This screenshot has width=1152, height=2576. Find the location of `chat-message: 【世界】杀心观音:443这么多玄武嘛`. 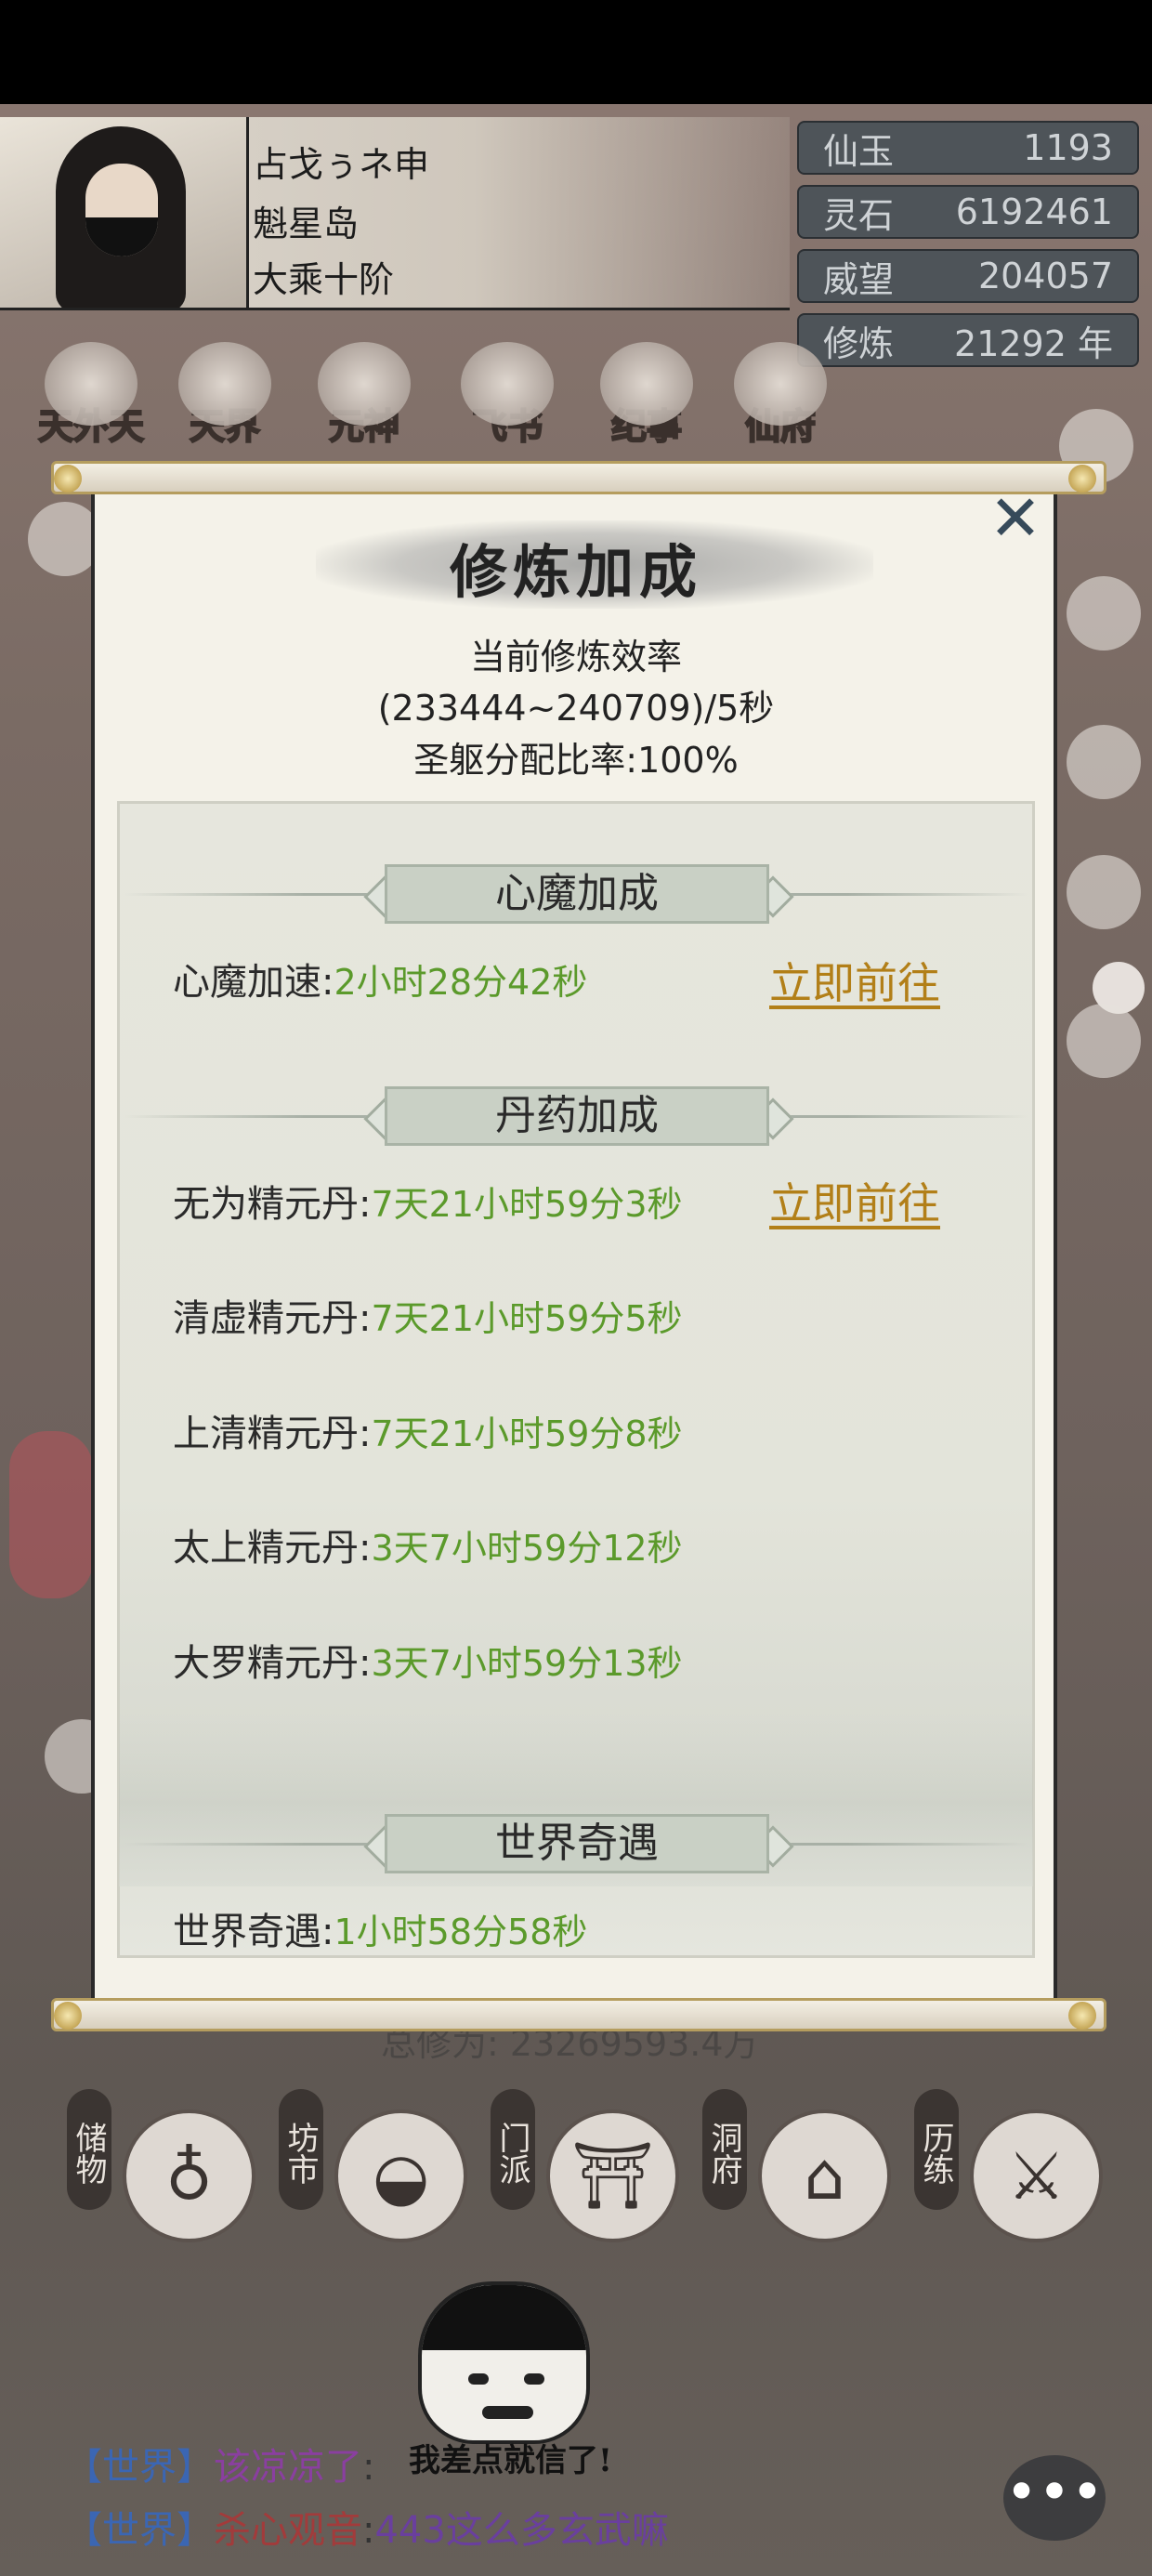

chat-message: 【世界】杀心观音:443这么多玄武嘛 is located at coordinates (367, 2527).